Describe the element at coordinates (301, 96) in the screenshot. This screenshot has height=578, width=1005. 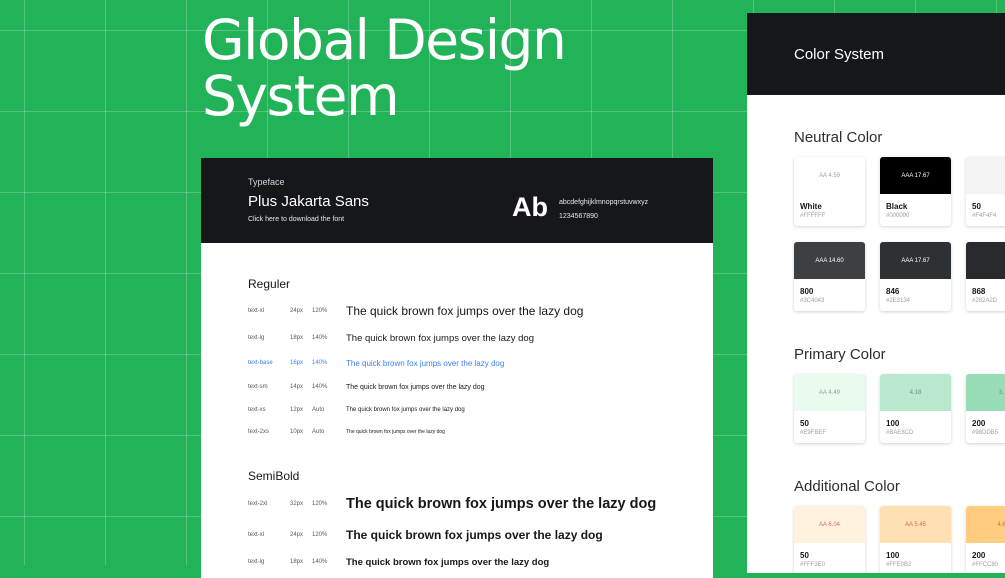
I see `hero-title-line-2: System` at that location.